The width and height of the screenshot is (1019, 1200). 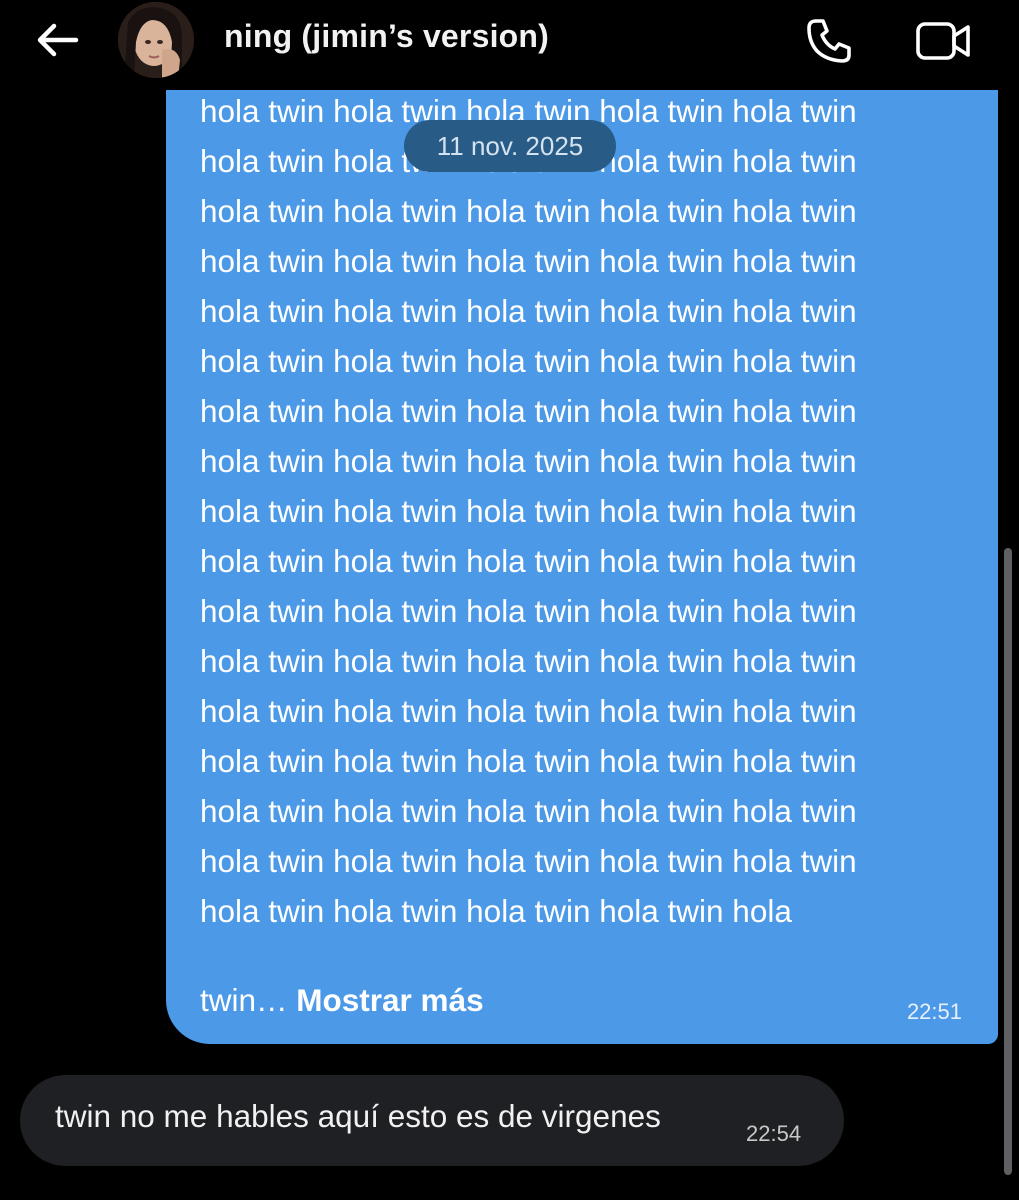 I want to click on video-call-button, so click(x=943, y=41).